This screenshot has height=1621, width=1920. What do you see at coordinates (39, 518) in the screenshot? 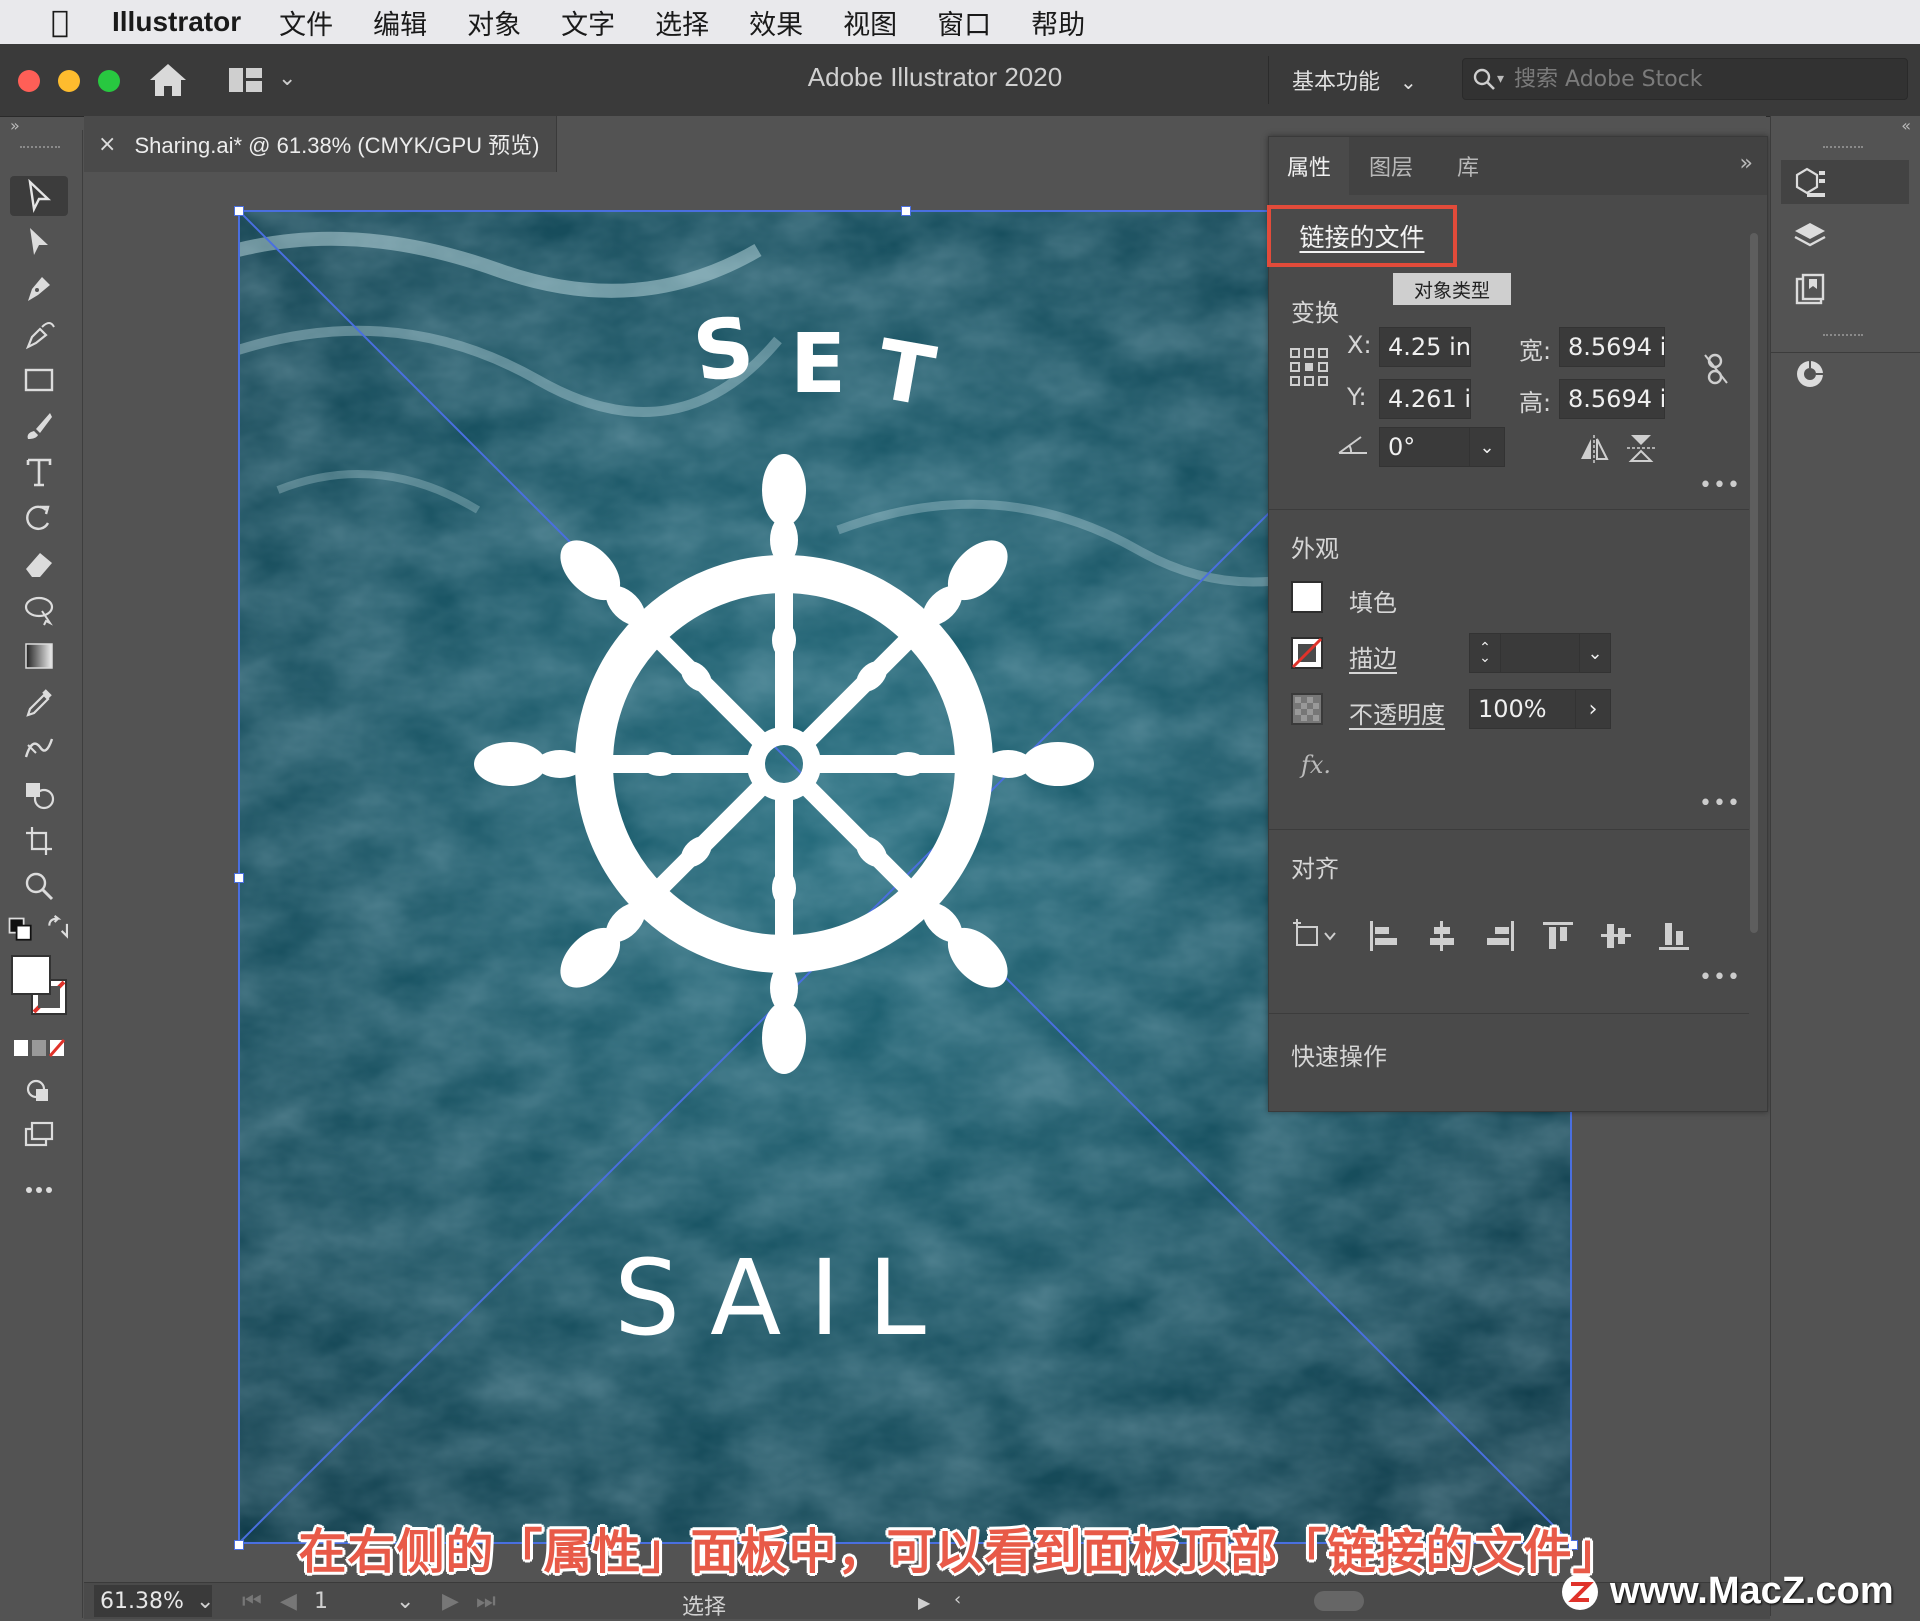
I see `rotate-tool-icon` at bounding box center [39, 518].